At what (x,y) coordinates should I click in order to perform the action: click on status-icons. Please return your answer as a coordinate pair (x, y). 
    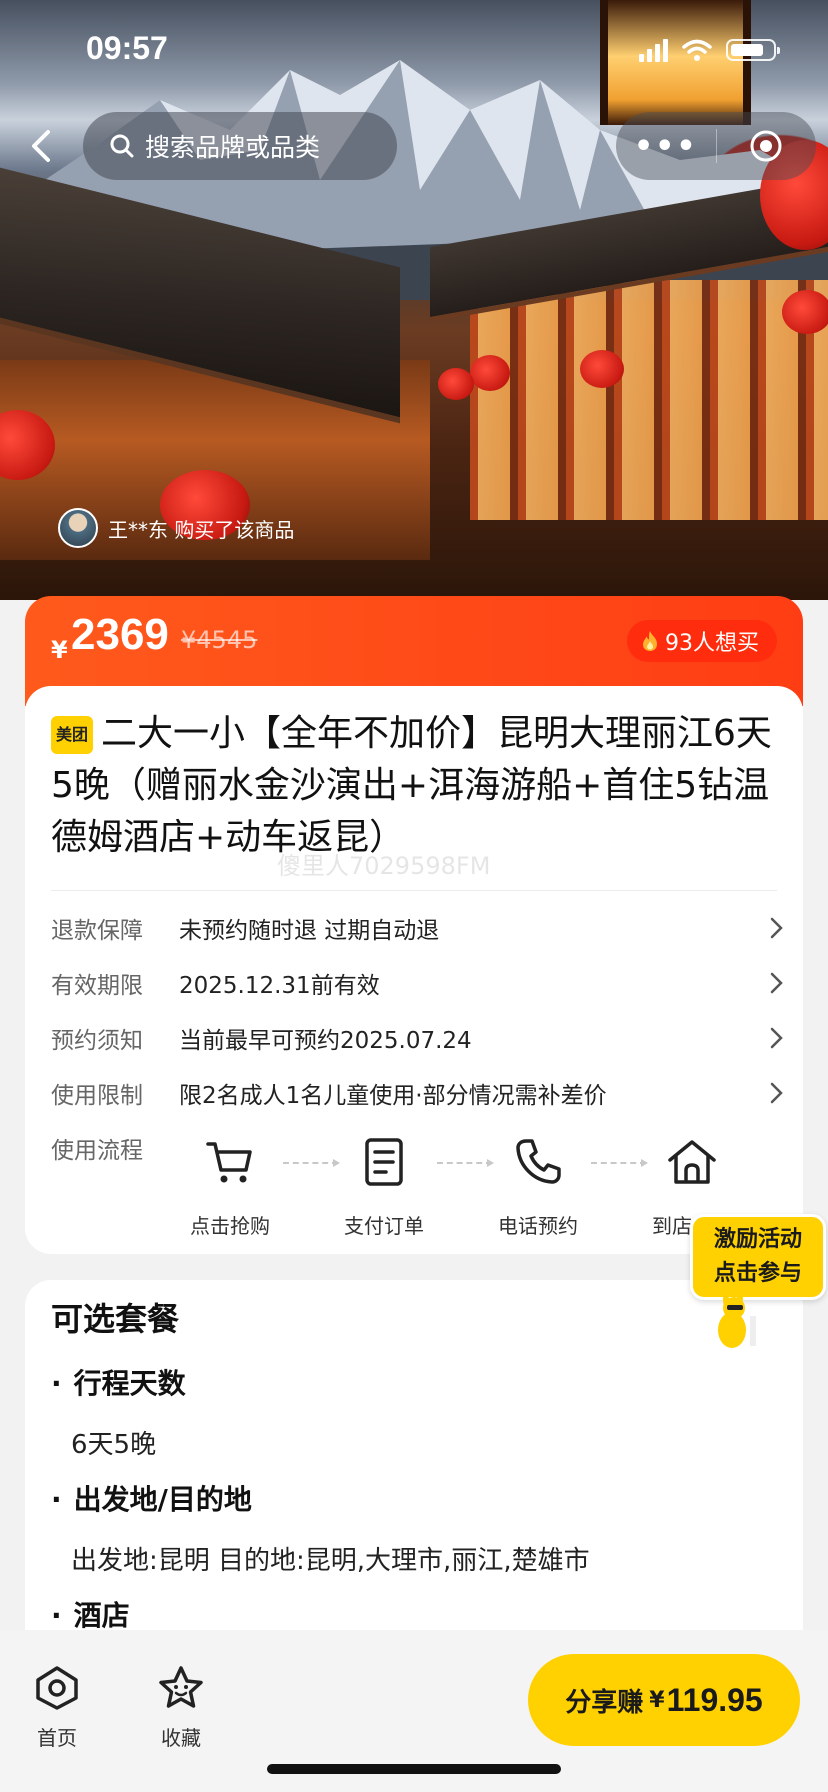
    Looking at the image, I should click on (709, 50).